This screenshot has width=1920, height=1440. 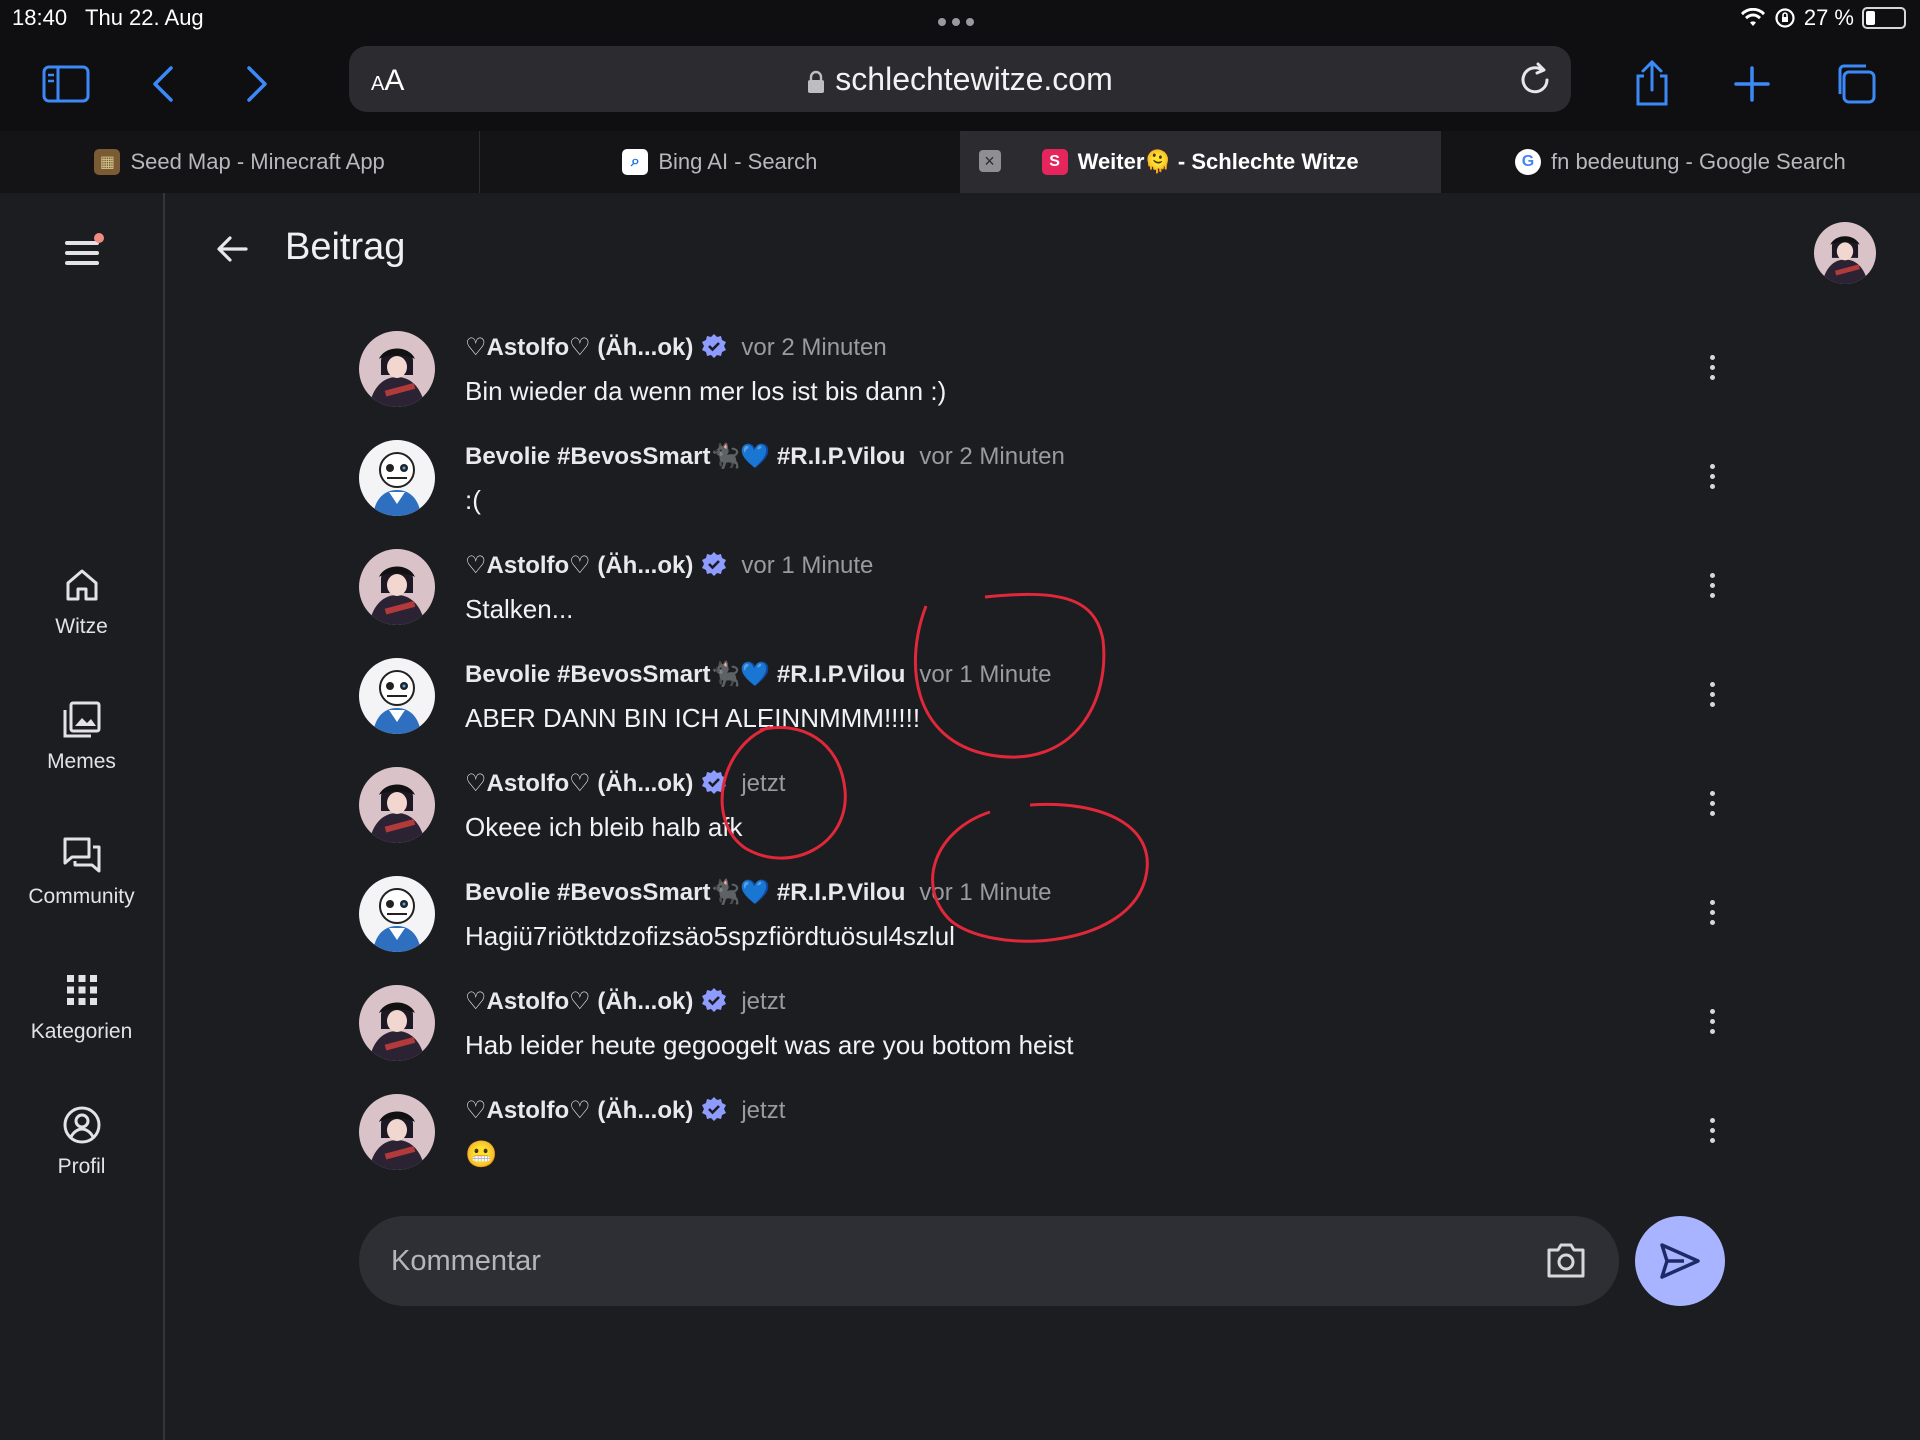 I want to click on tab-bing: ⌕ Bing AI - Search, so click(x=720, y=162).